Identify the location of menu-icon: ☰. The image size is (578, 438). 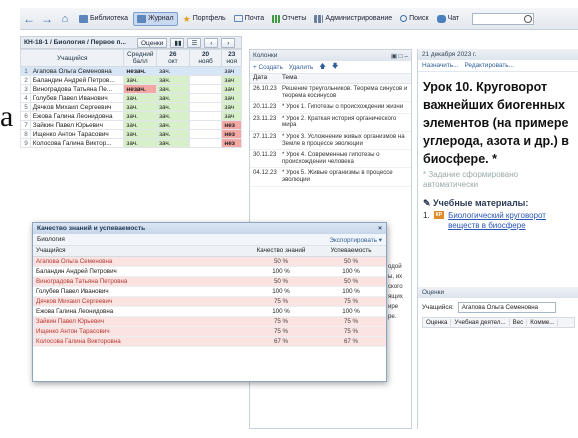
(194, 42).